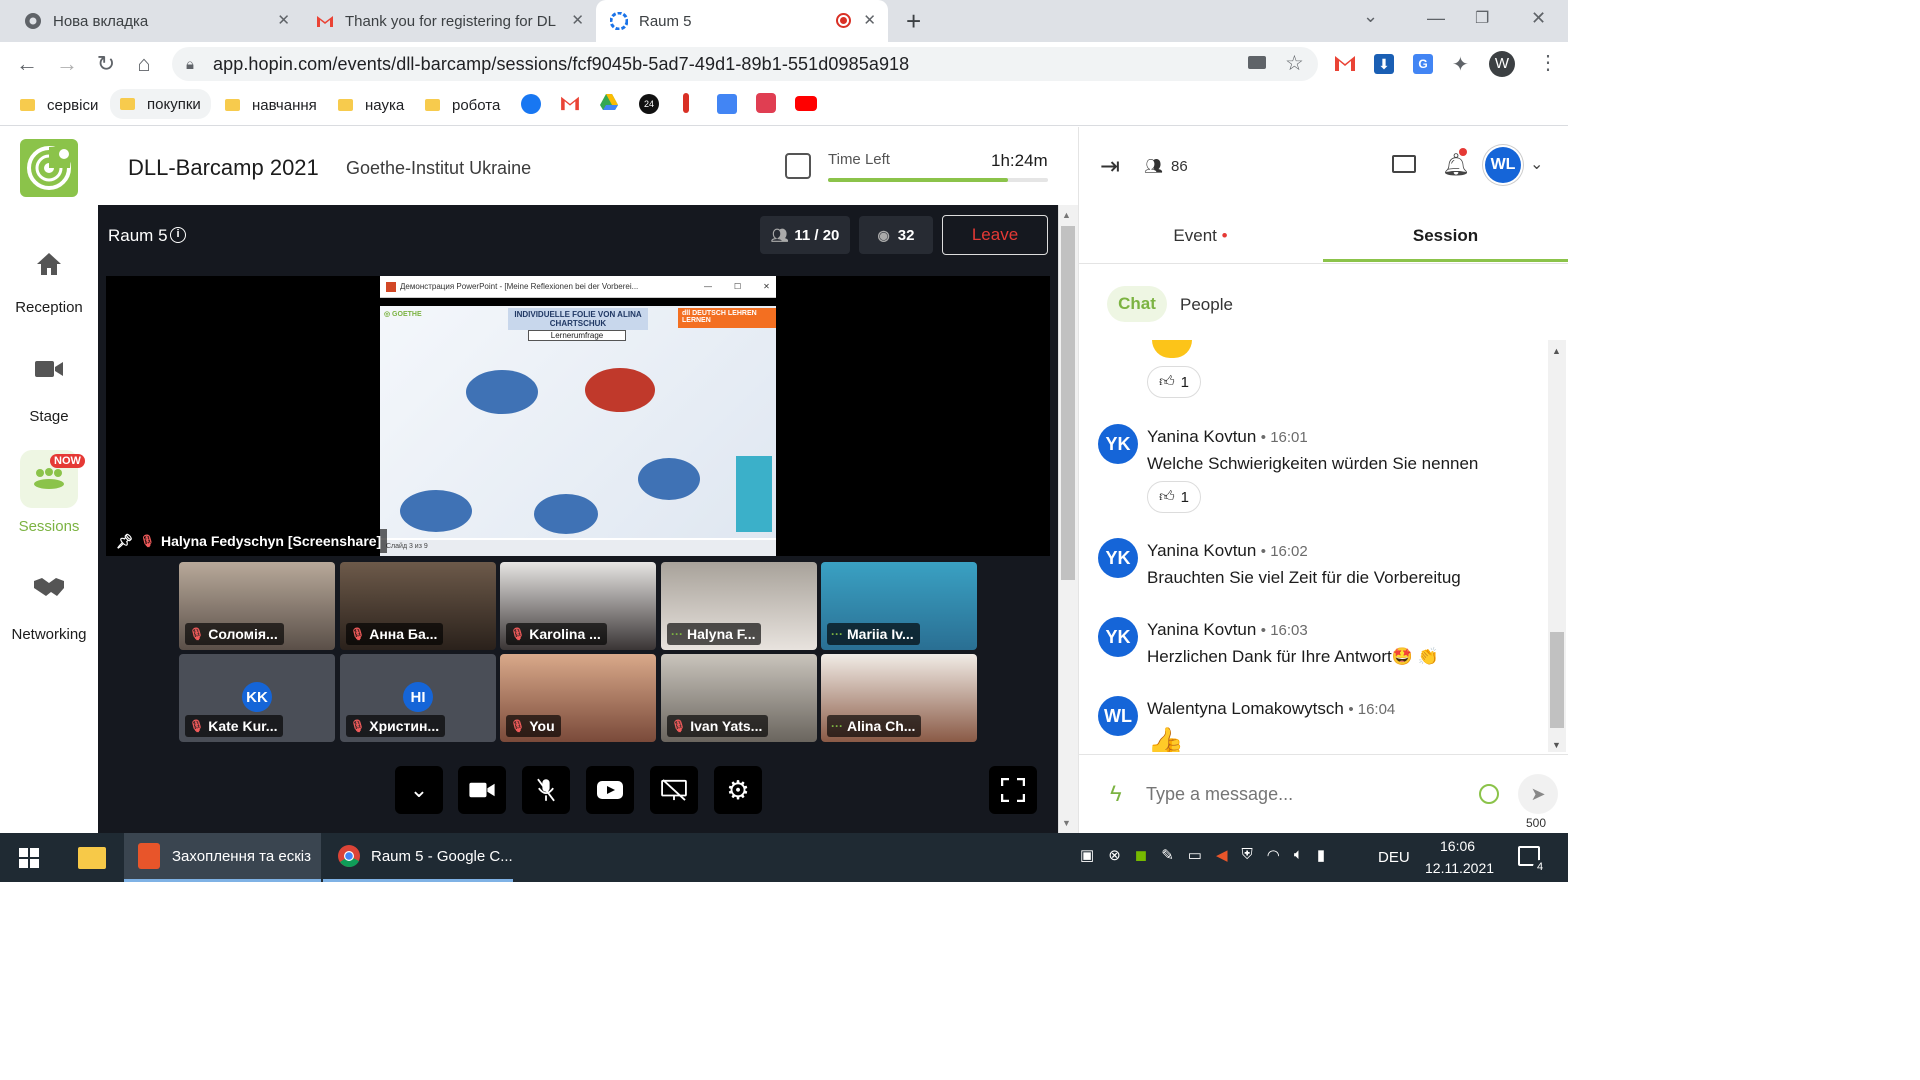 Image resolution: width=1920 pixels, height=1080 pixels. I want to click on subtab-people: People, so click(1206, 305).